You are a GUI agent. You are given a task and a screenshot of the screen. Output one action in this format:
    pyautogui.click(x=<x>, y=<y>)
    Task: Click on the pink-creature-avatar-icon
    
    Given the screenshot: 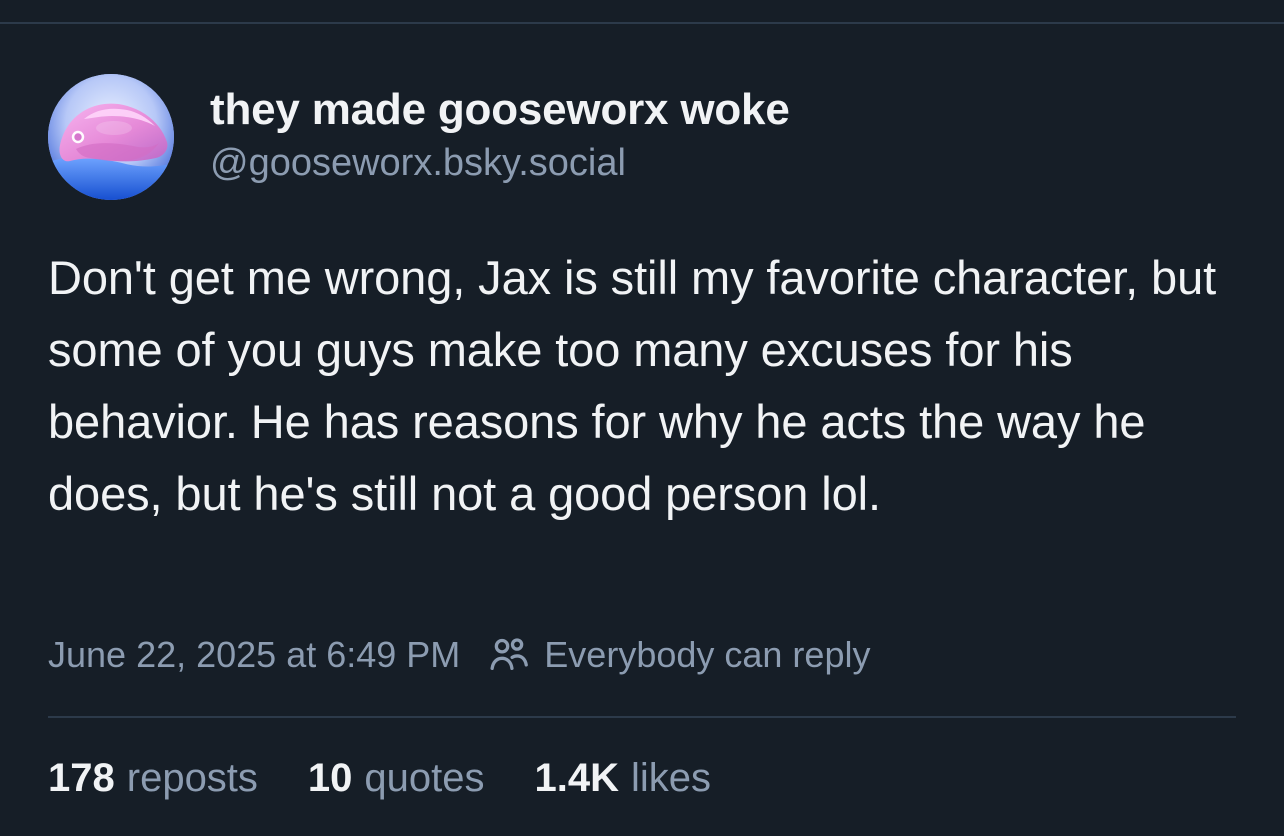 What is the action you would take?
    pyautogui.click(x=111, y=137)
    